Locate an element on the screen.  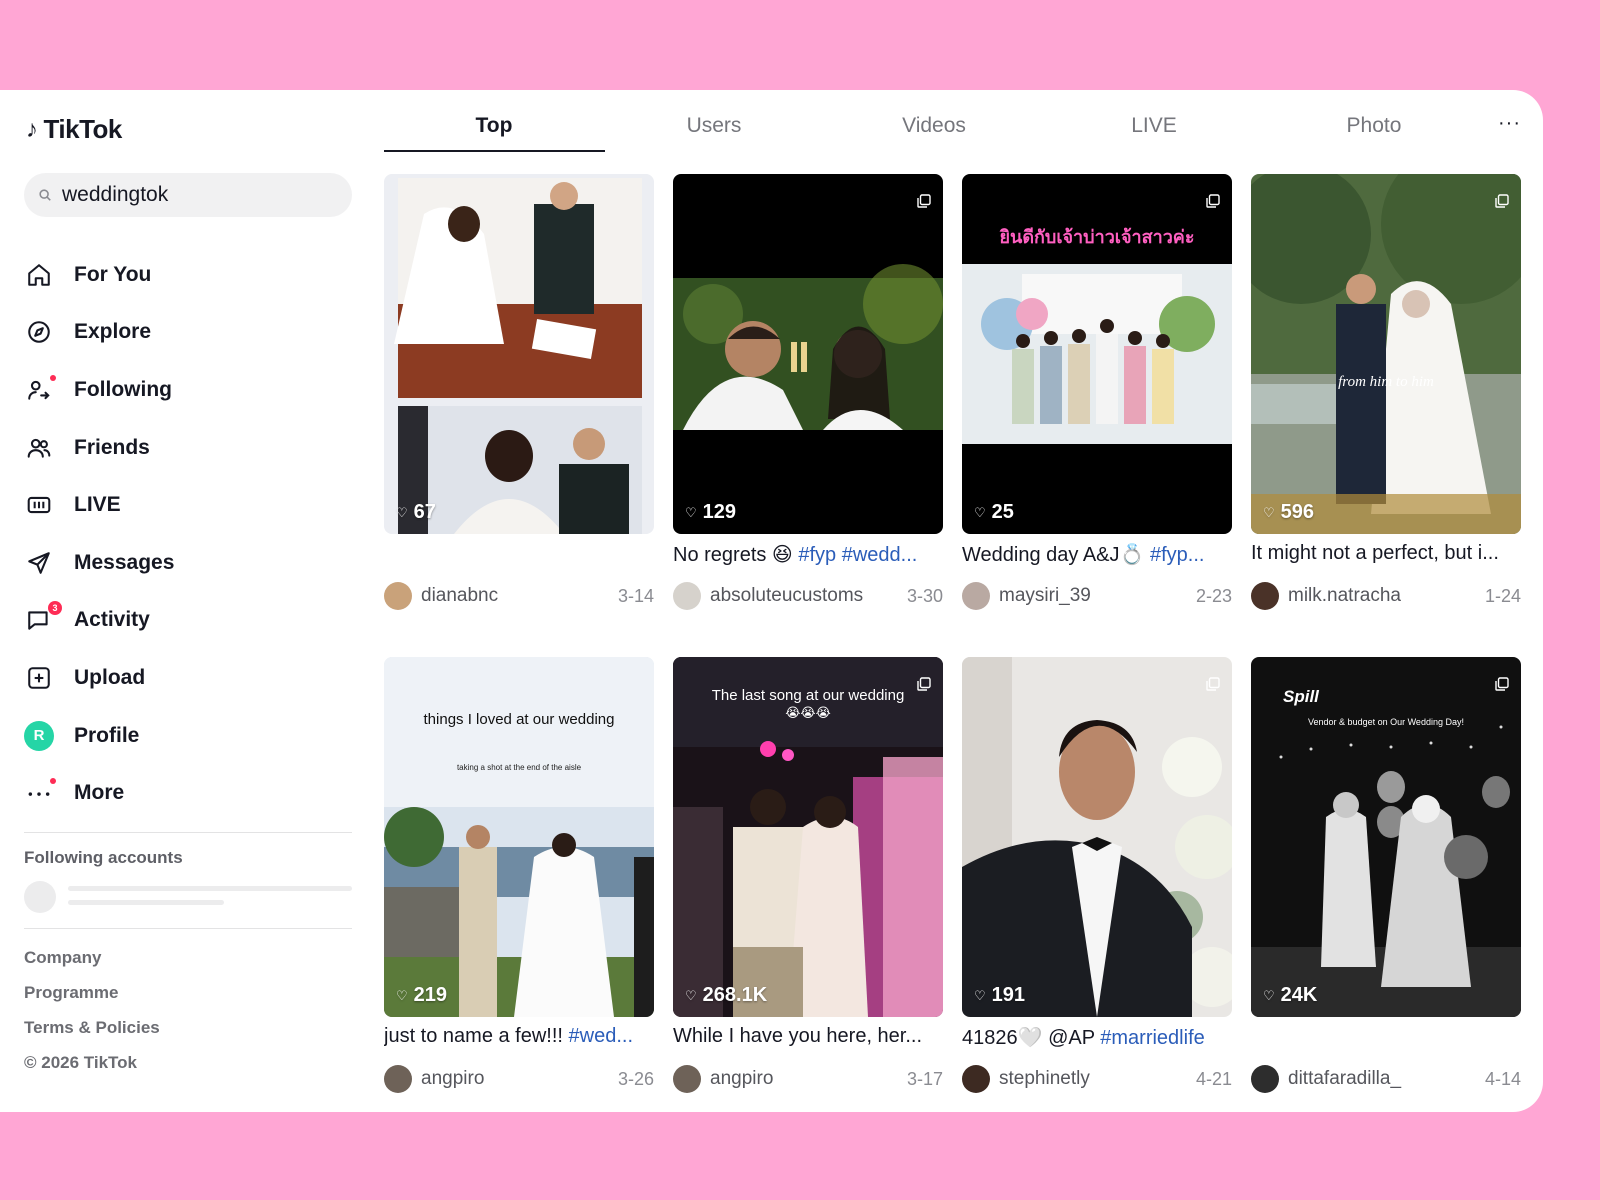
username: milk.natracha is located at coordinates (1386, 596).